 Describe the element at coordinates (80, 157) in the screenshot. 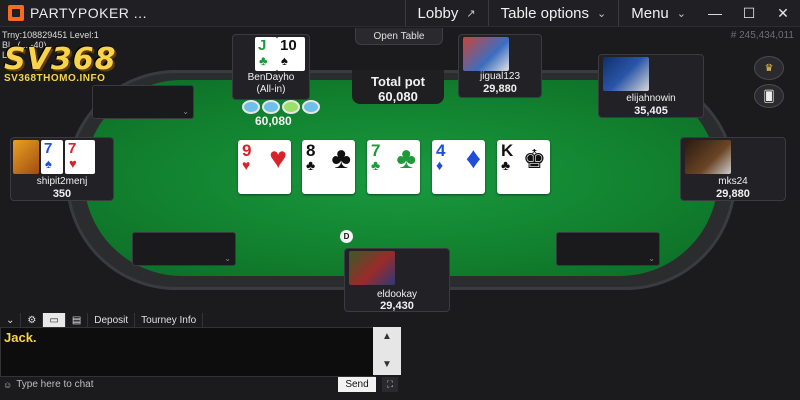

I see `hole-card: 7 ♥` at that location.